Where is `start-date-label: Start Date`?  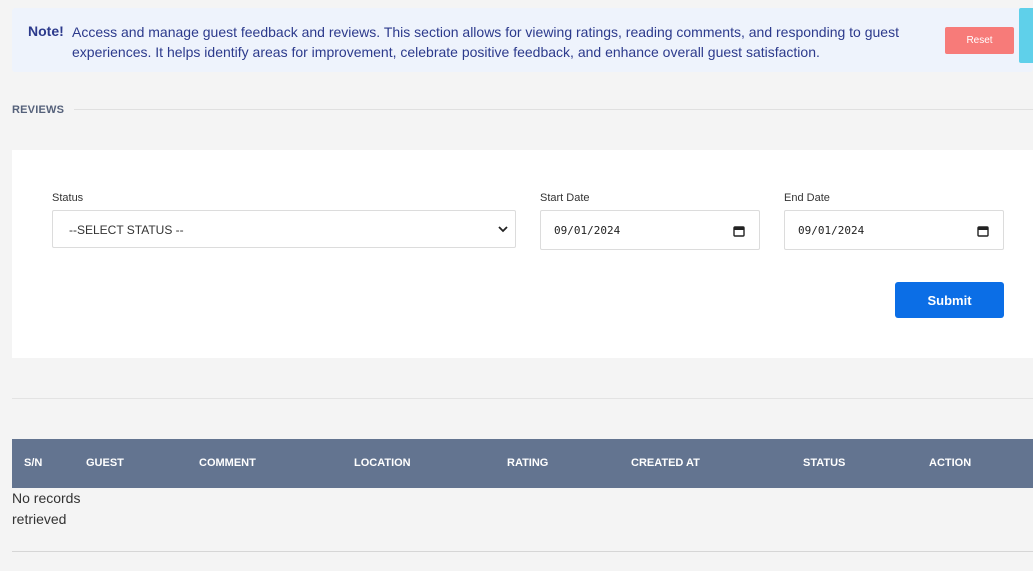 start-date-label: Start Date is located at coordinates (565, 198).